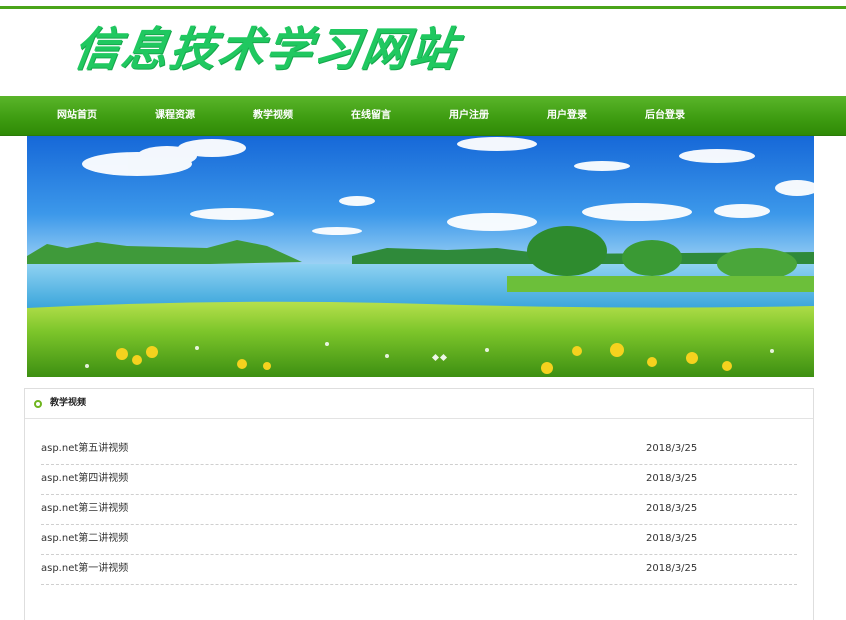  I want to click on site-logo: 信息技术学习网站, so click(266, 49).